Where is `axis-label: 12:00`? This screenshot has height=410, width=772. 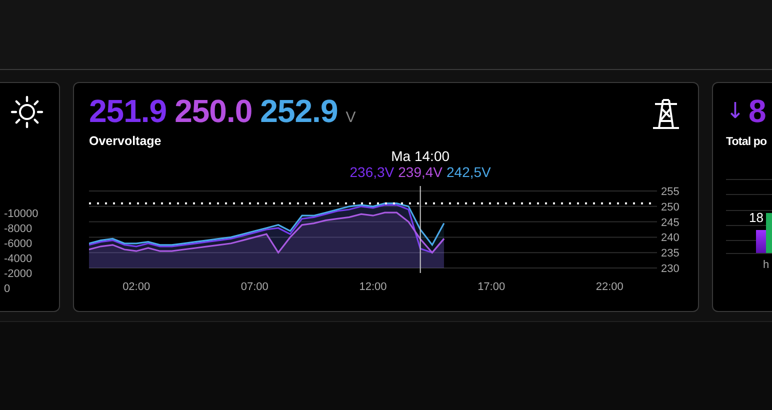
axis-label: 12:00 is located at coordinates (373, 287).